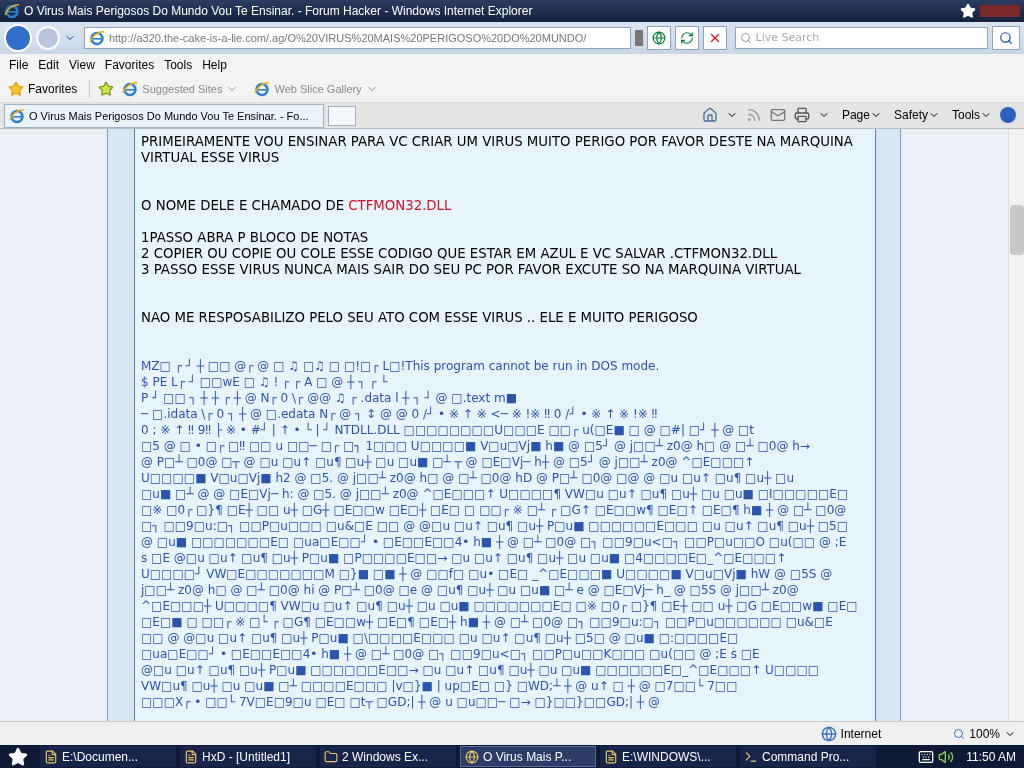 The height and width of the screenshot is (768, 1024). What do you see at coordinates (49, 89) in the screenshot?
I see `favorites-button: Favorites` at bounding box center [49, 89].